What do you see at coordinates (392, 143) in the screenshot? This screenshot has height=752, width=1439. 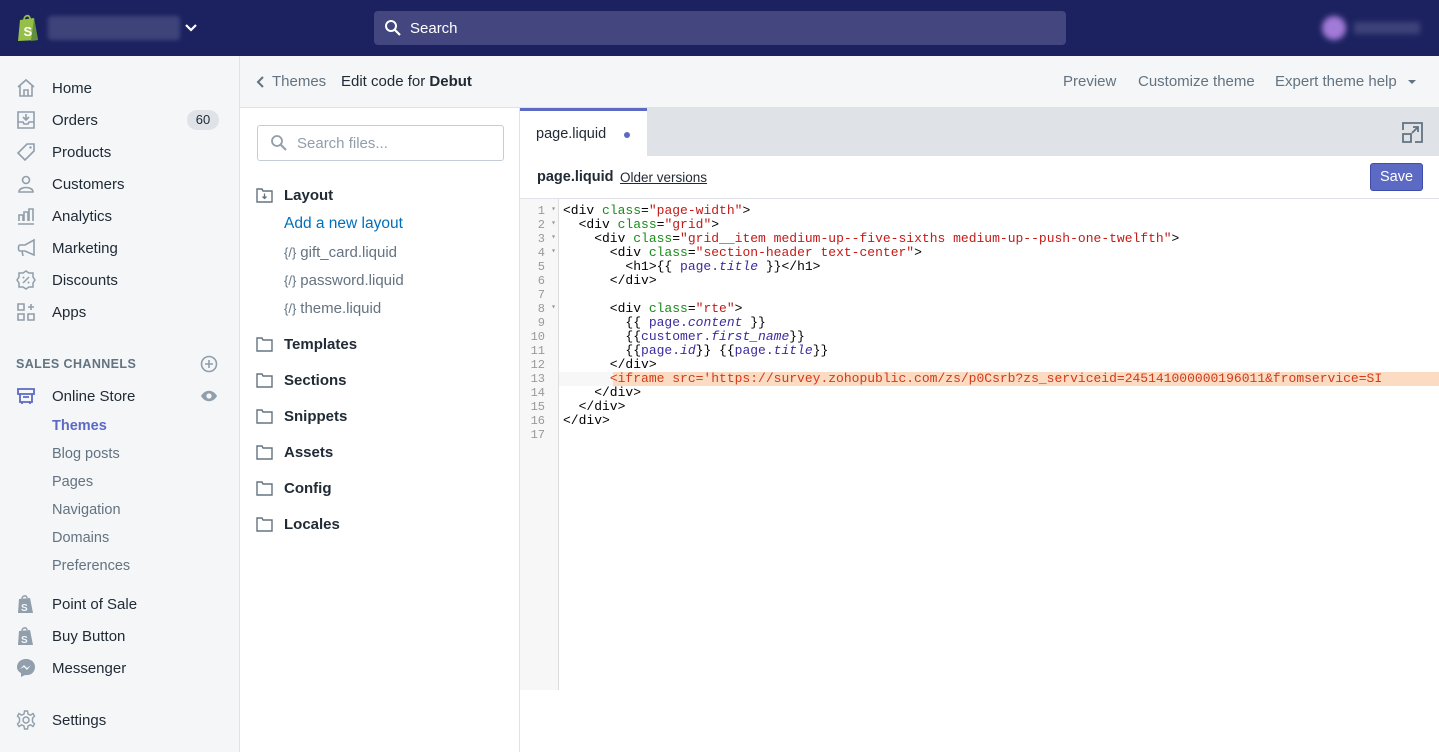 I see `search-files-input` at bounding box center [392, 143].